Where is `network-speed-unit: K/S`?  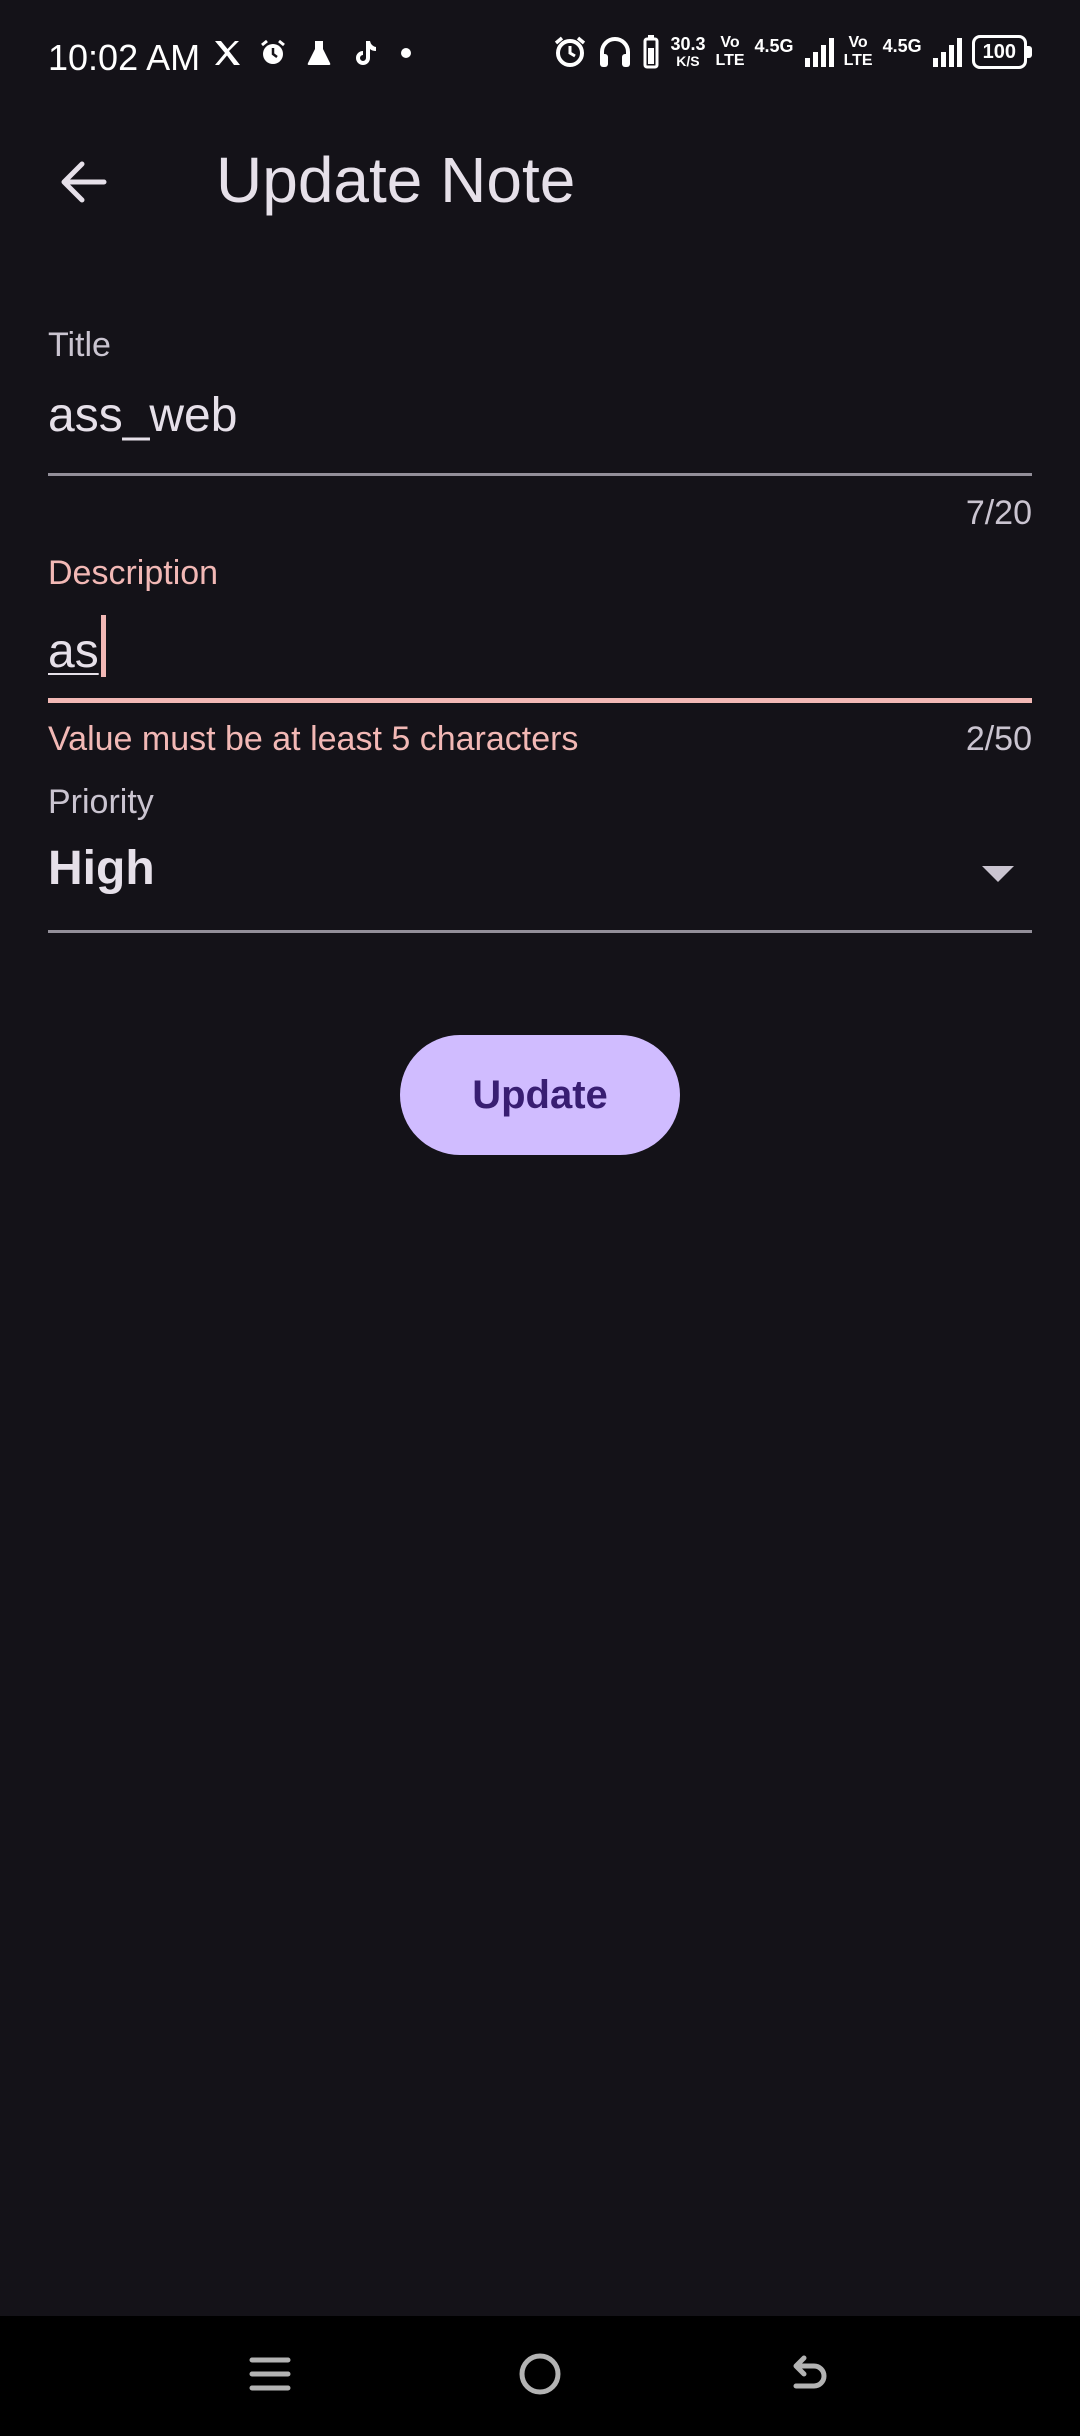
network-speed-unit: K/S is located at coordinates (688, 61).